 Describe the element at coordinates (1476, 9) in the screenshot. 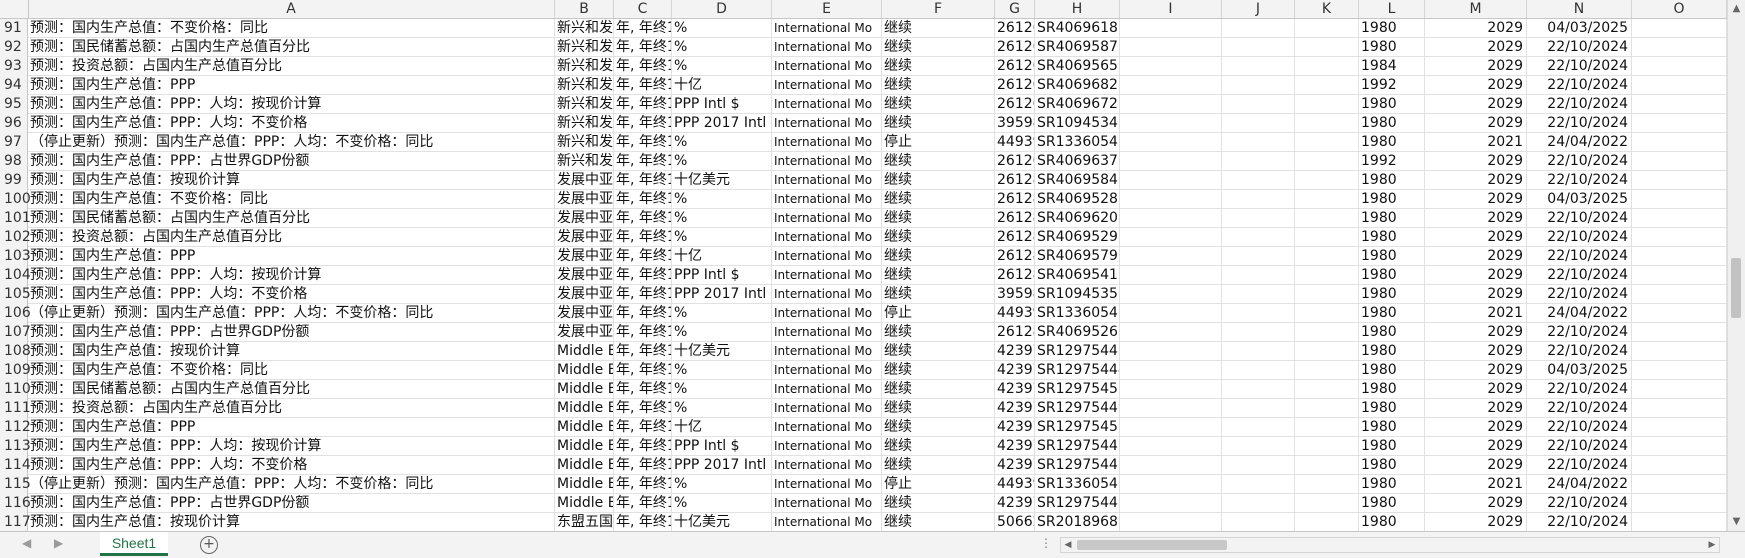

I see `column-header-m: M` at that location.